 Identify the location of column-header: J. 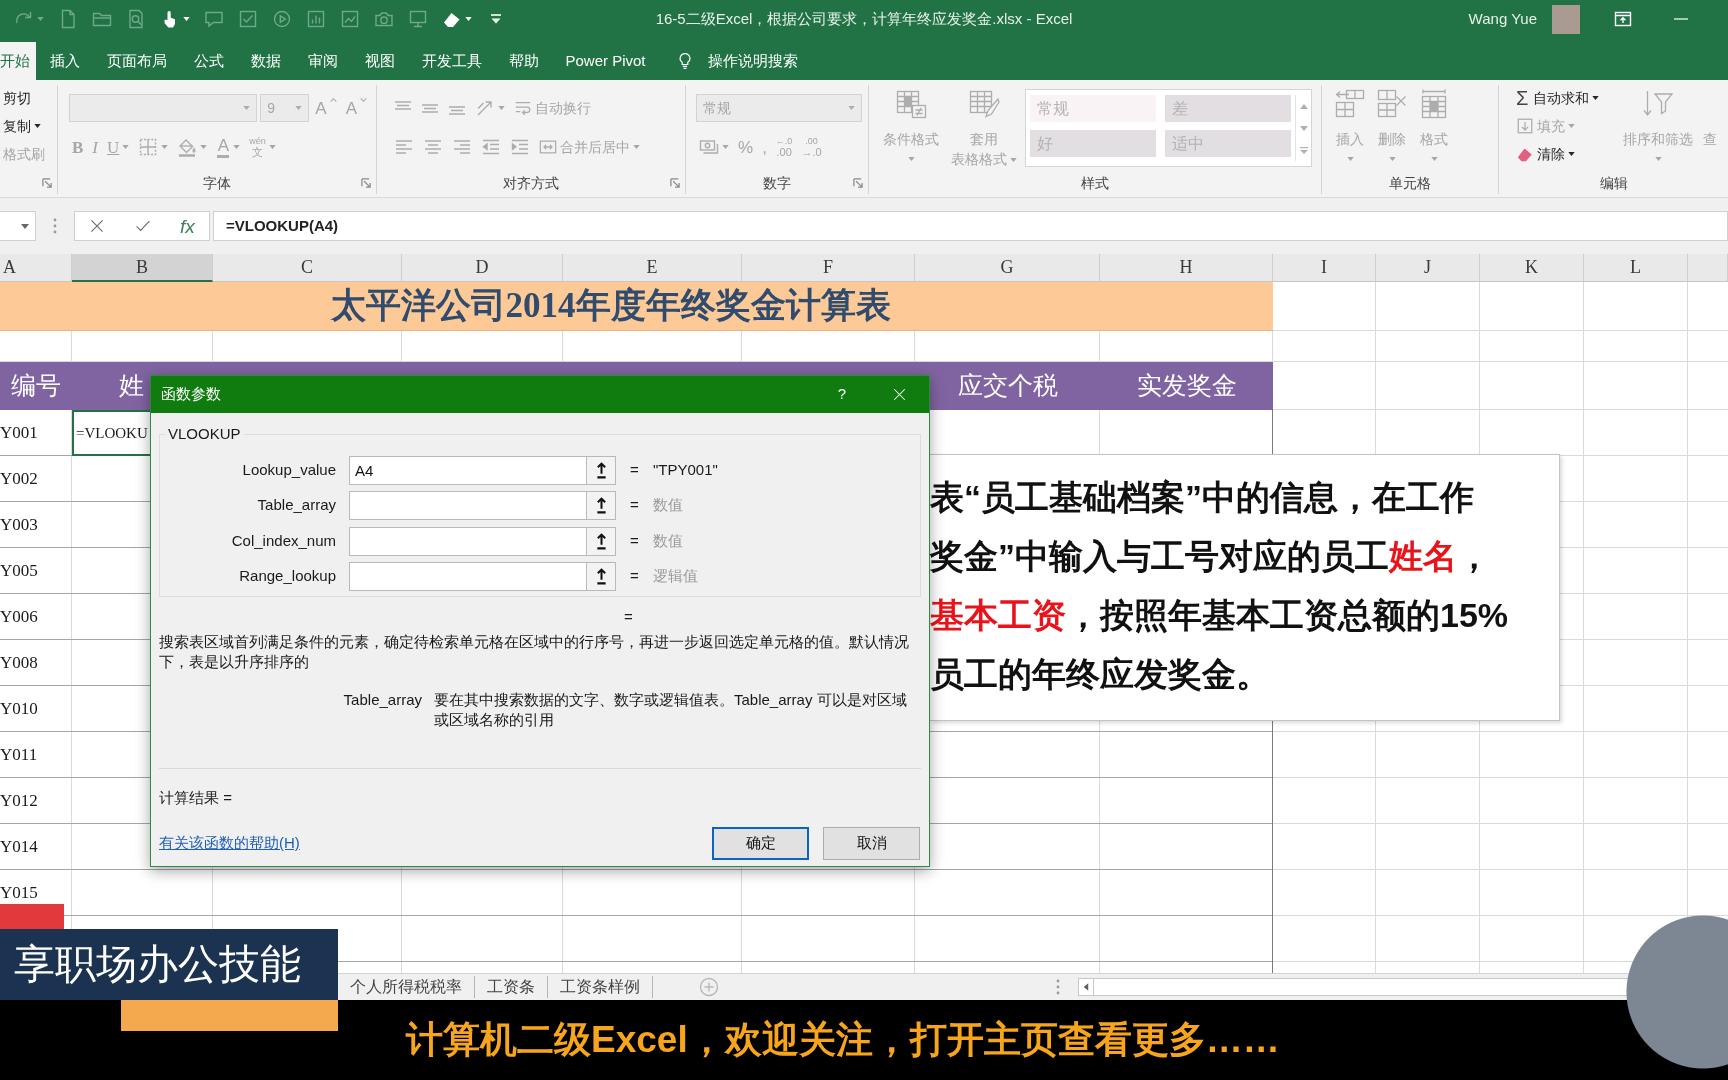
(1428, 268).